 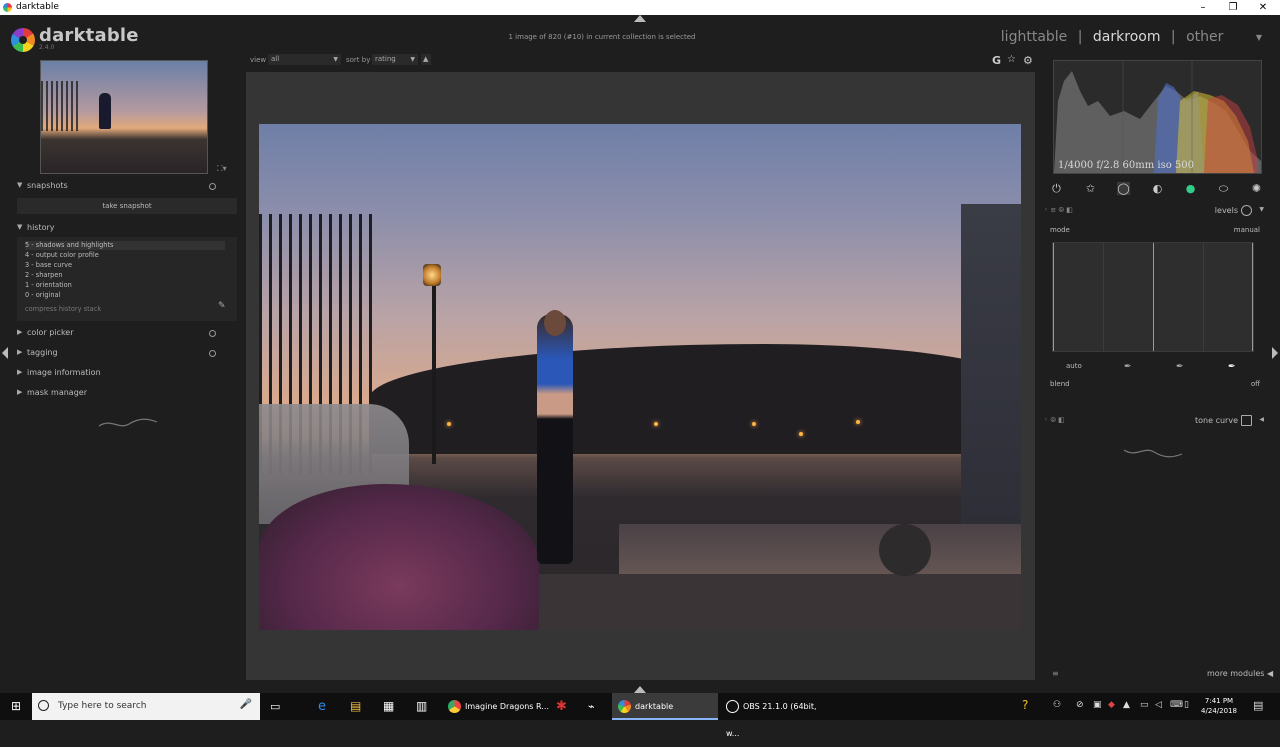 I want to click on levels-graph, so click(x=1153, y=297).